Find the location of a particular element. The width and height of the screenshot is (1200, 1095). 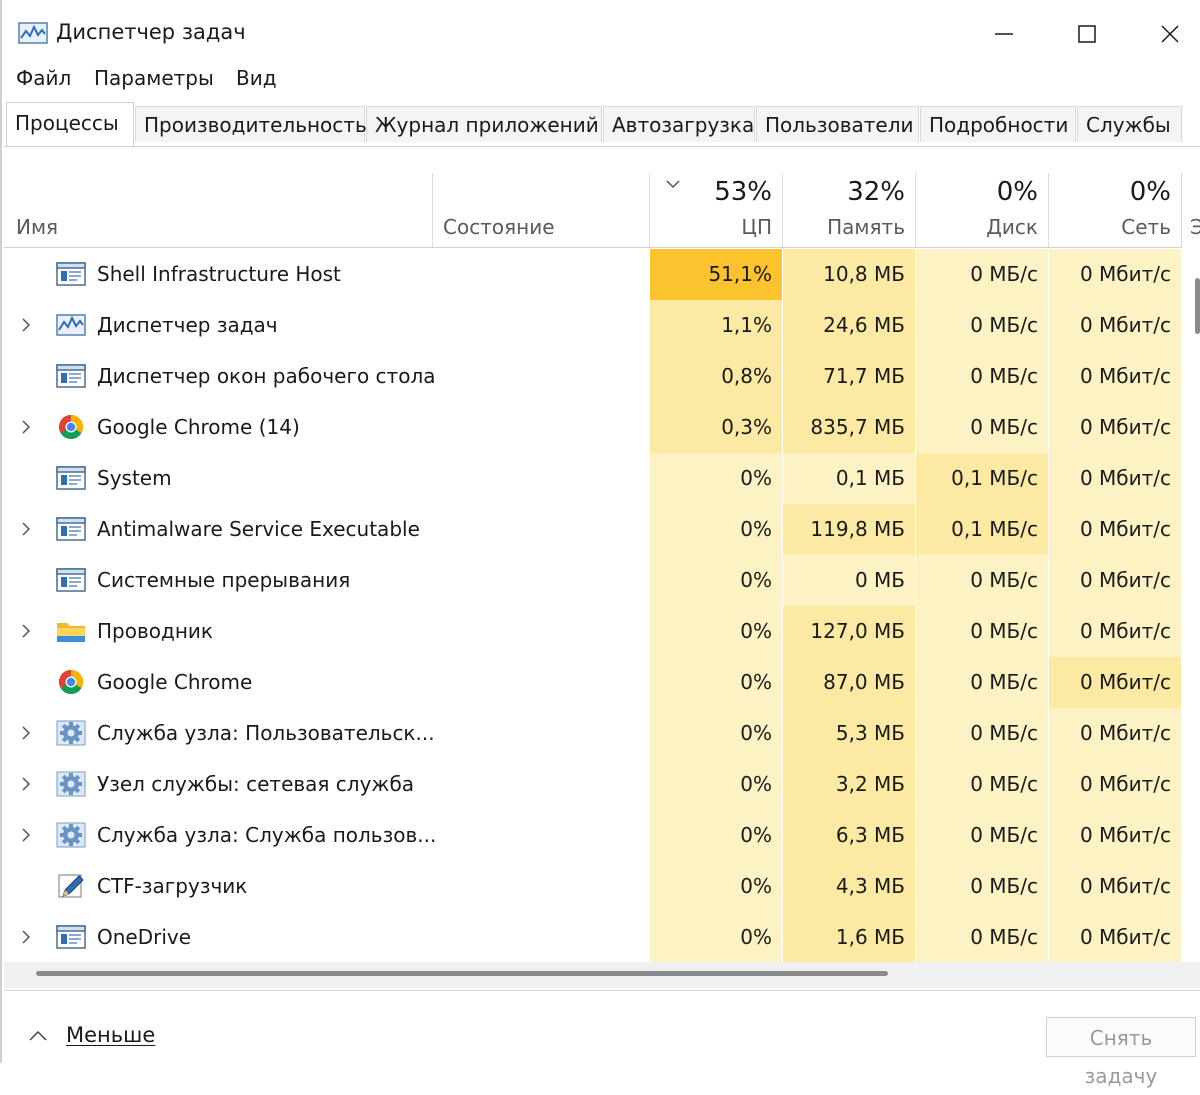

maximize-button is located at coordinates (1087, 34).